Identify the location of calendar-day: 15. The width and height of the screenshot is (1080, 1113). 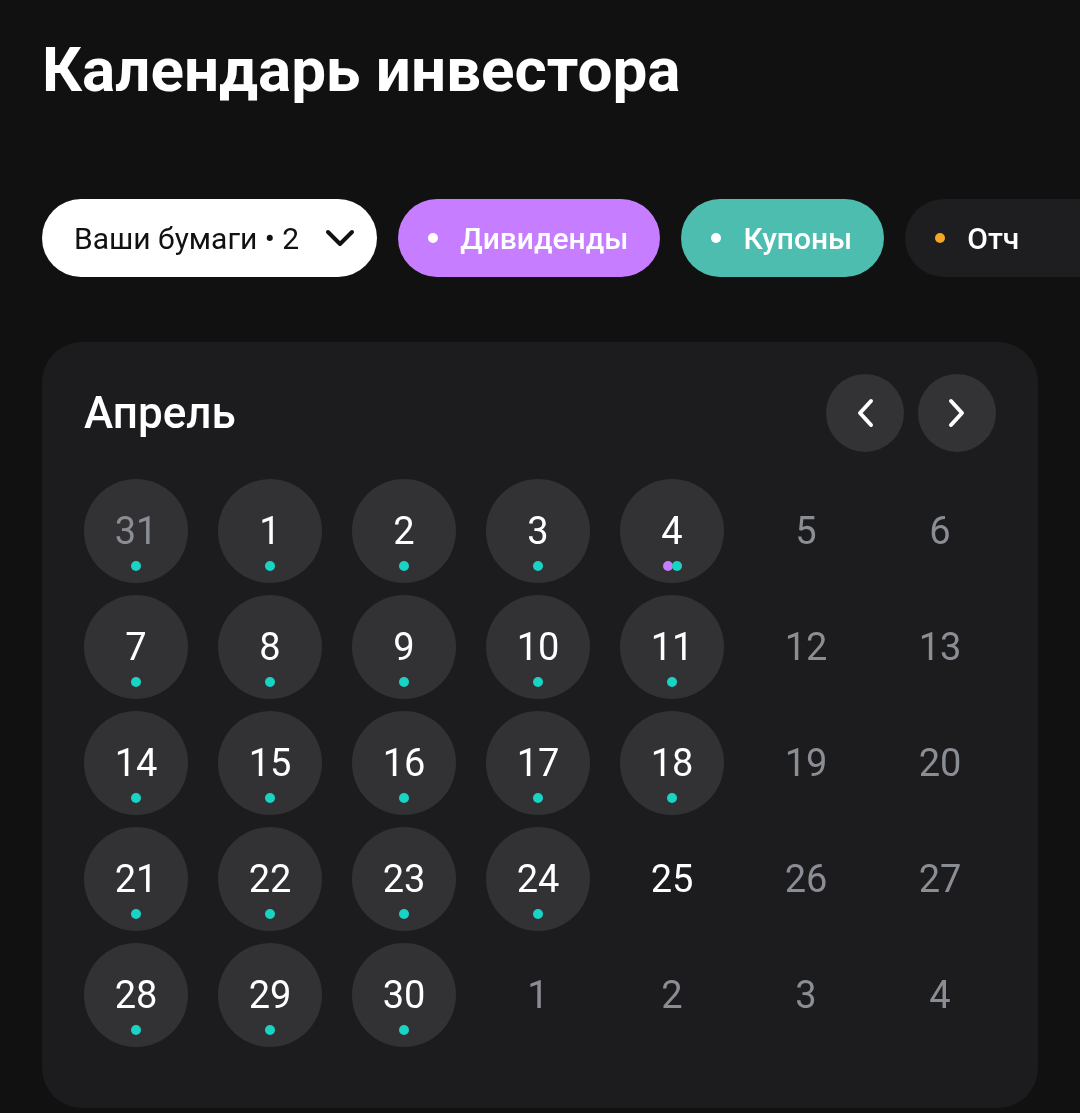
(270, 763).